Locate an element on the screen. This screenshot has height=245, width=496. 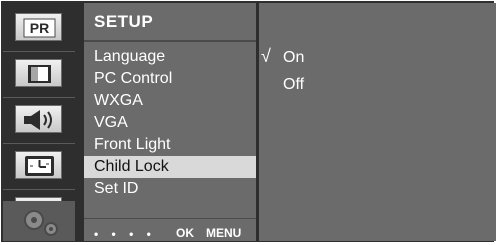
pr-icon: PR is located at coordinates (38, 27).